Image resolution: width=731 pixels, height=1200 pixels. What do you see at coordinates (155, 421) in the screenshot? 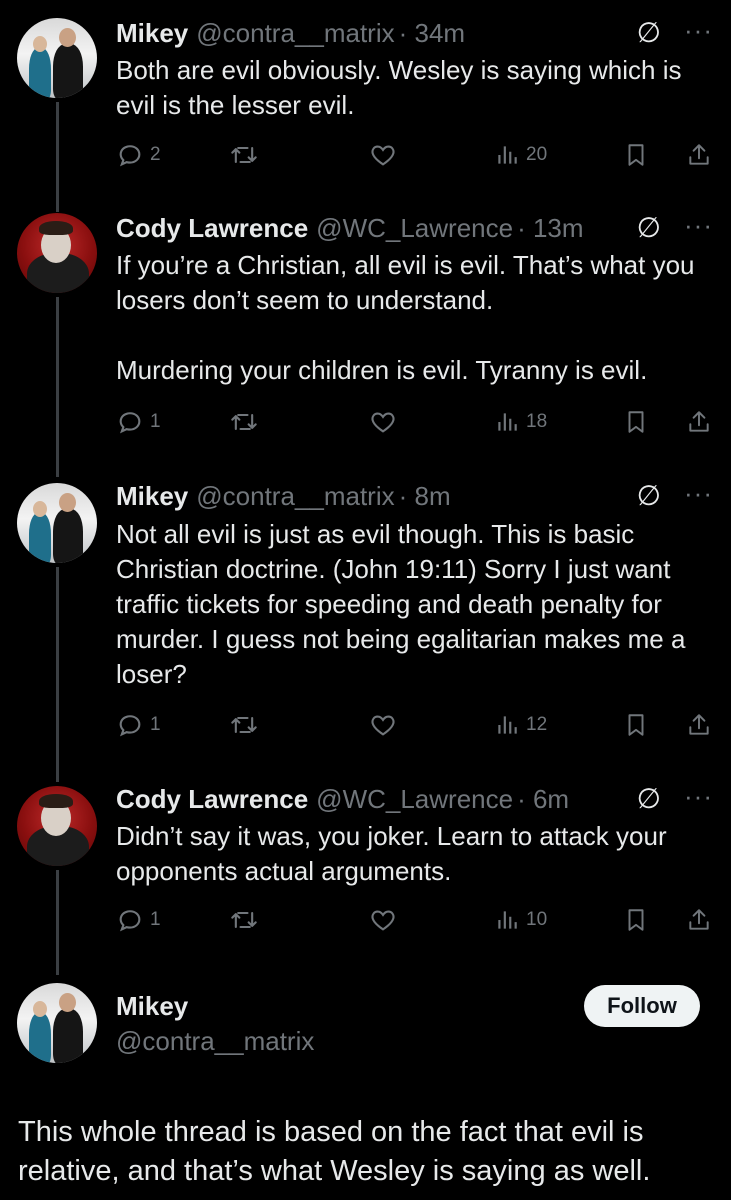
I see `reply-count: 1` at bounding box center [155, 421].